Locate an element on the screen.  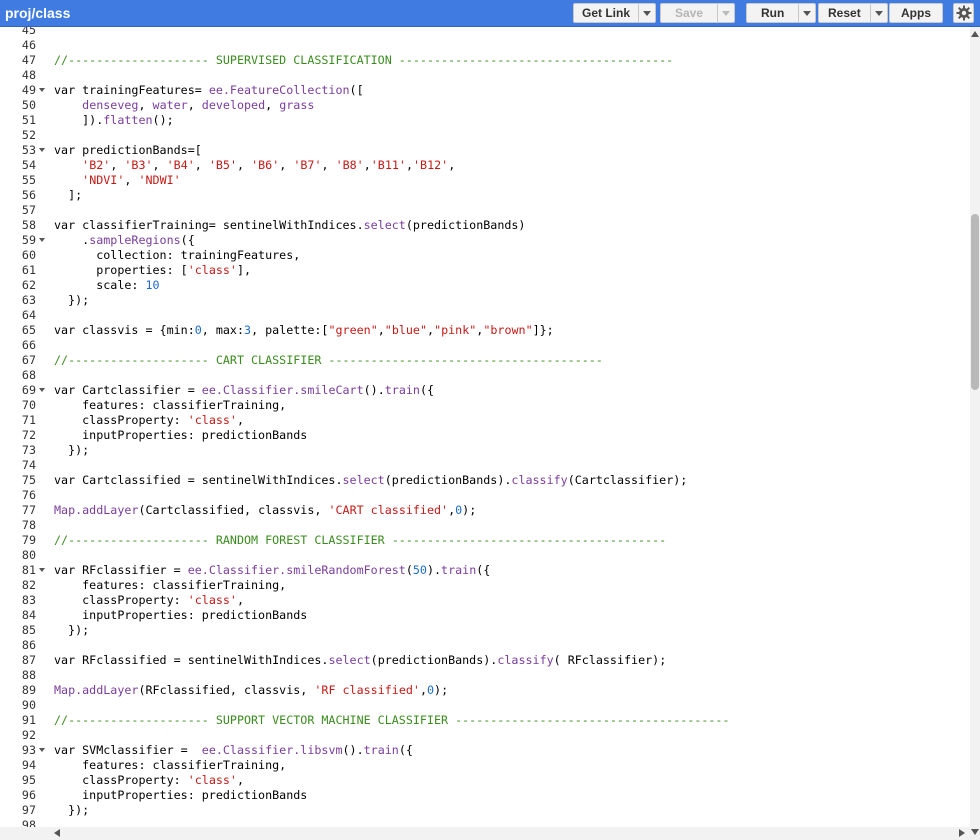
code-token: developed is located at coordinates (233, 105).